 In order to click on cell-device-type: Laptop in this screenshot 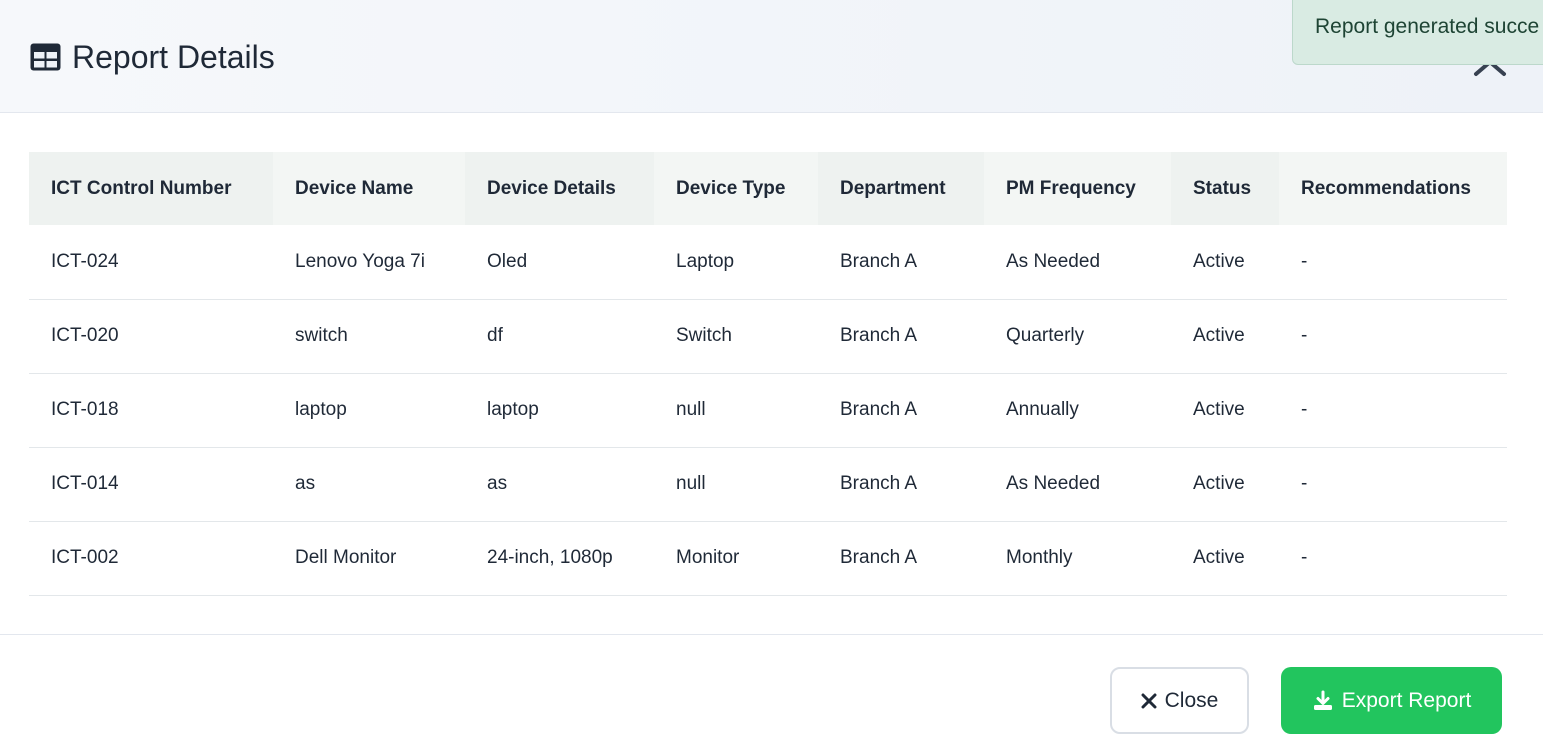, I will do `click(736, 262)`.